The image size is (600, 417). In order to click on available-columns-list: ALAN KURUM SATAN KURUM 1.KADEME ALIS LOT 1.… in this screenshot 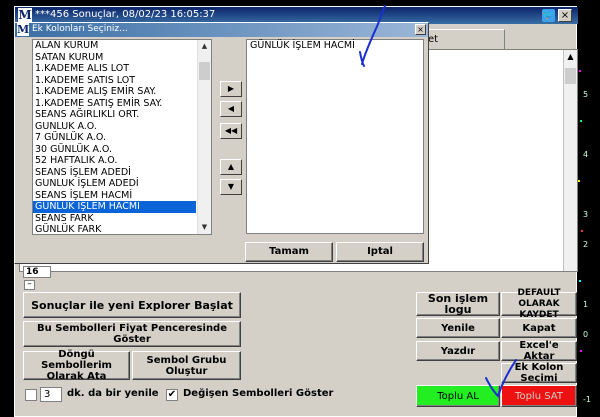, I will do `click(122, 137)`.